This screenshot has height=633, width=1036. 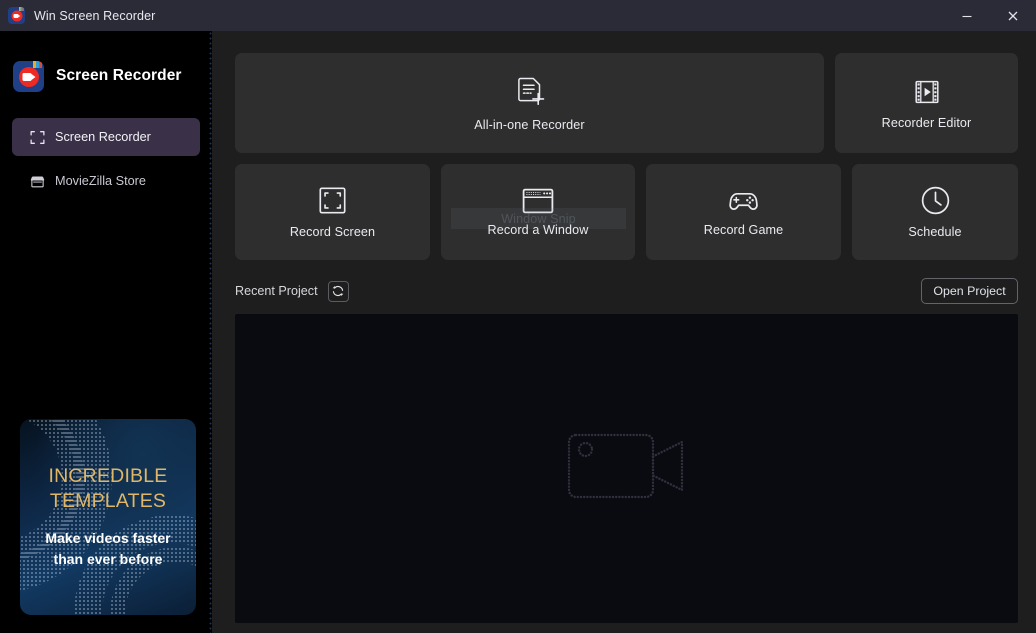 What do you see at coordinates (95, 15) in the screenshot?
I see `window-title: Win Screen Recorder` at bounding box center [95, 15].